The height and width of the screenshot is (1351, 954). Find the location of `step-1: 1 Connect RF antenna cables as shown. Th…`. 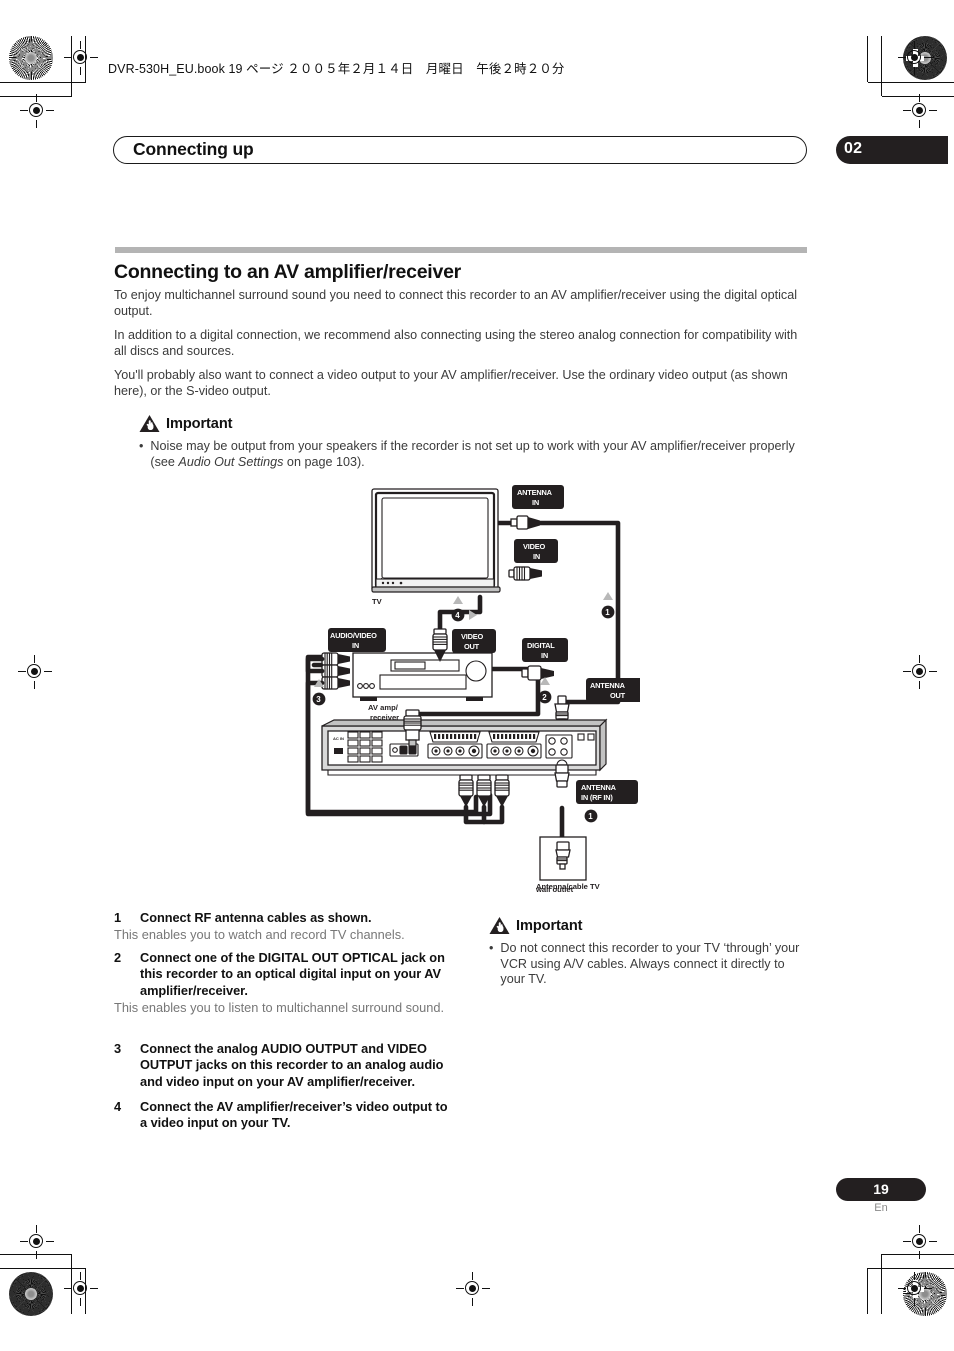

step-1: 1 Connect RF antenna cables as shown. Th… is located at coordinates (284, 927).